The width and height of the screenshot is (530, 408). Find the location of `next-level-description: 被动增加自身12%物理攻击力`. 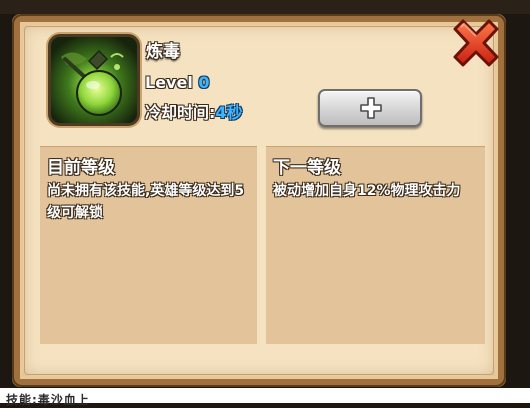

next-level-description: 被动增加自身12%物理攻击力 is located at coordinates (367, 191).